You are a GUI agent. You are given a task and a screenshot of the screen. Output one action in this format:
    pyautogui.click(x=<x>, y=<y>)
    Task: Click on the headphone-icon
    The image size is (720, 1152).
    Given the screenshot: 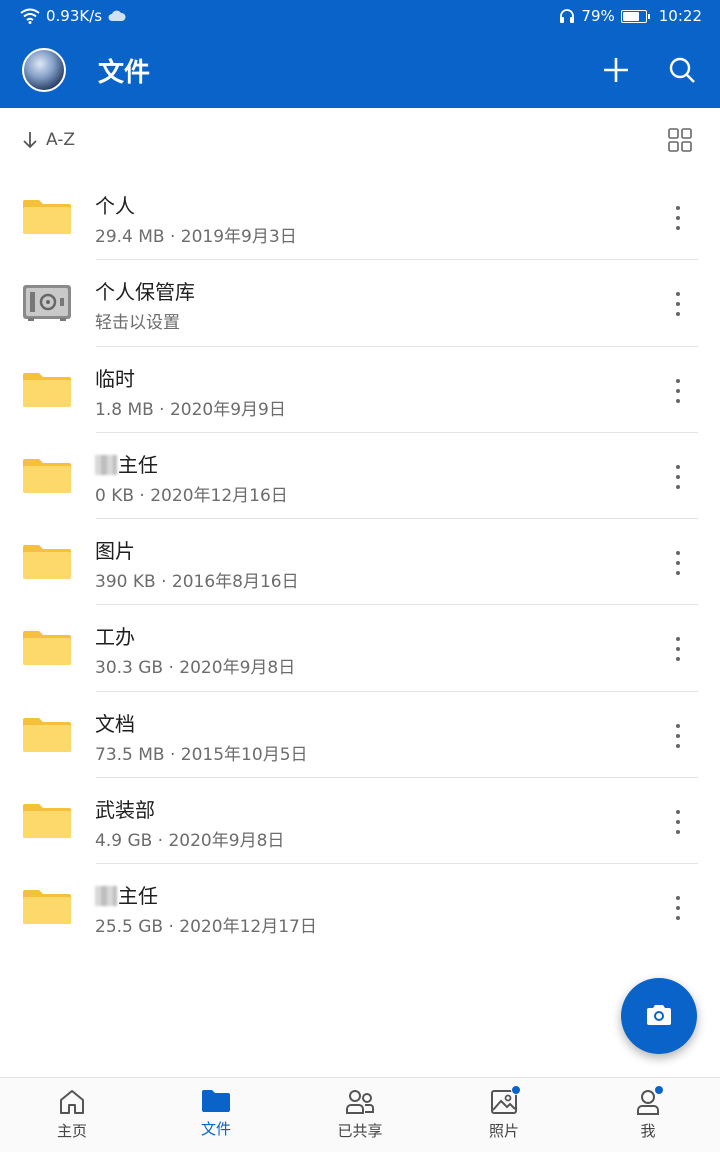 What is the action you would take?
    pyautogui.click(x=567, y=16)
    